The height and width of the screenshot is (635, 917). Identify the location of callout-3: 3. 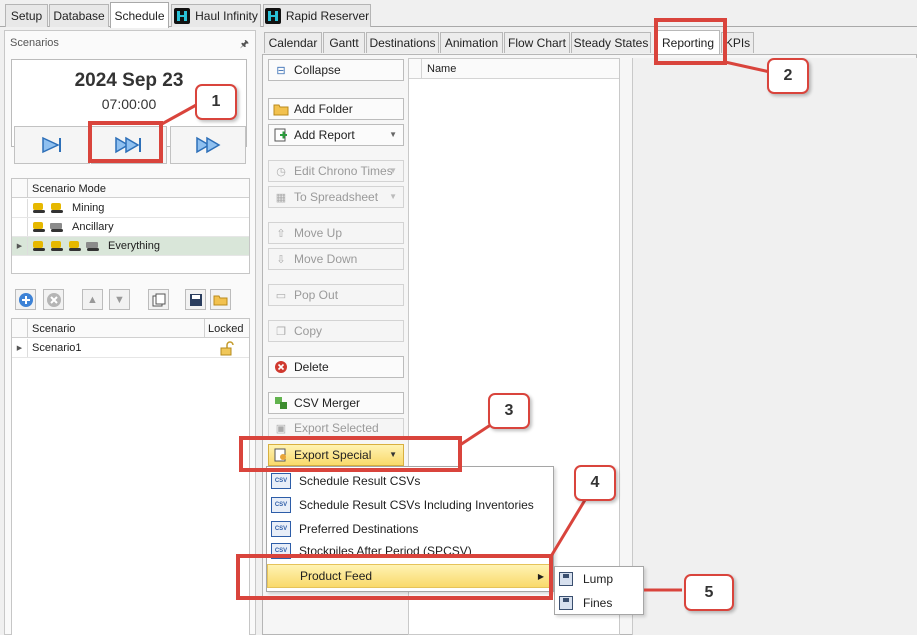
(509, 411).